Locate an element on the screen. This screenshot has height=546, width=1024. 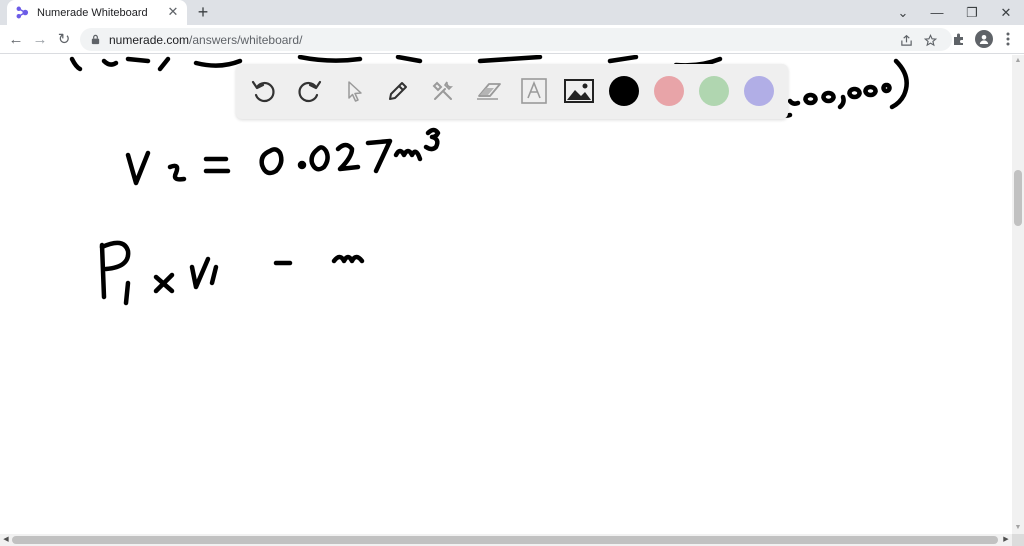
bookmark-star-icon is located at coordinates (930, 40).